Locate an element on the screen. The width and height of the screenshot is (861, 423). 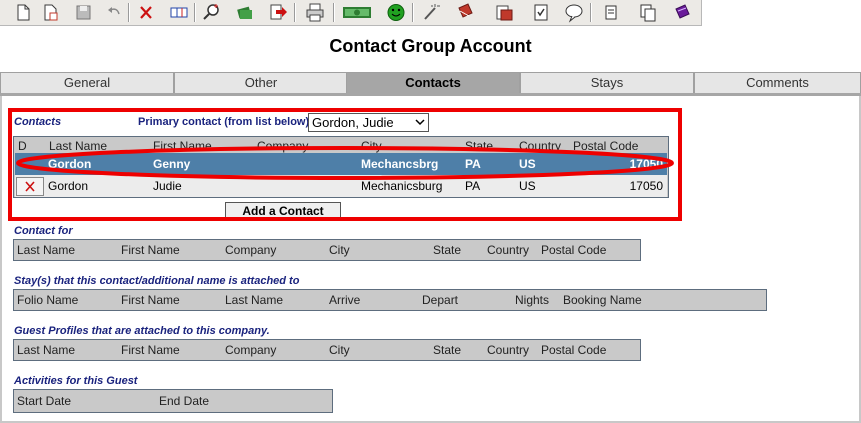
red-book-icon is located at coordinates (465, 12).